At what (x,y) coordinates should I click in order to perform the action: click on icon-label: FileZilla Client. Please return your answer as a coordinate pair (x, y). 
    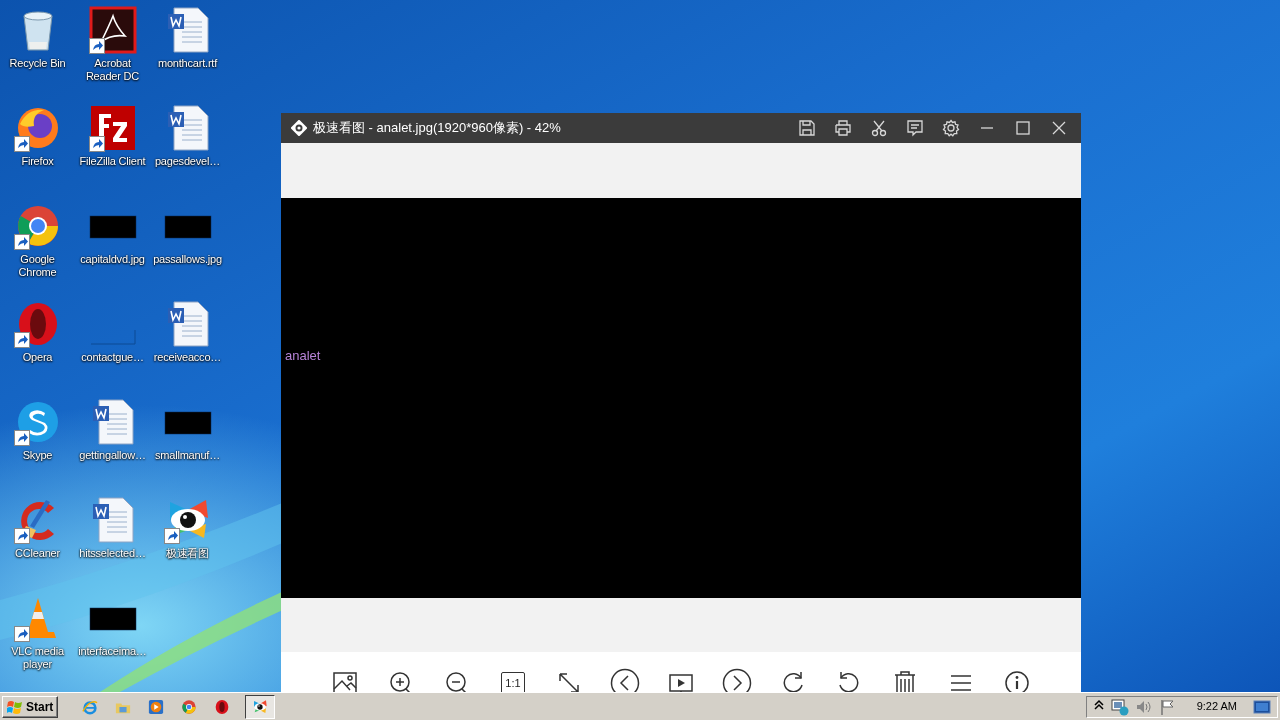
    Looking at the image, I should click on (112, 161).